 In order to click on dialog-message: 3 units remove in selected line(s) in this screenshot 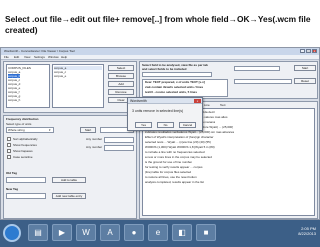, I will do `click(158, 111)`.